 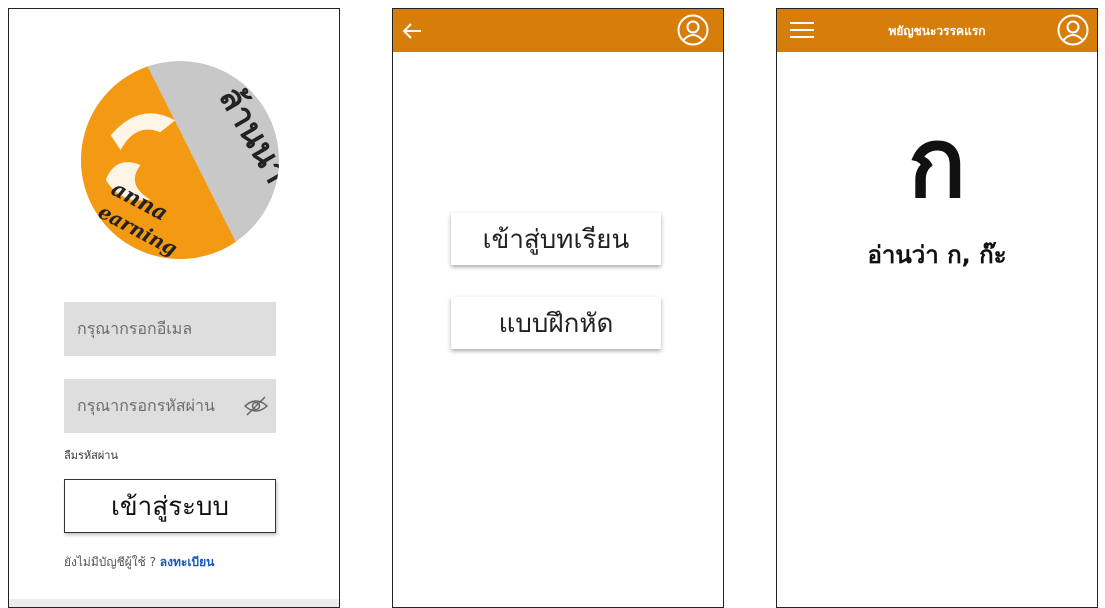 What do you see at coordinates (146, 405) in the screenshot?
I see `password-placeholder: กรุณากรอกรหัสผ่าน` at bounding box center [146, 405].